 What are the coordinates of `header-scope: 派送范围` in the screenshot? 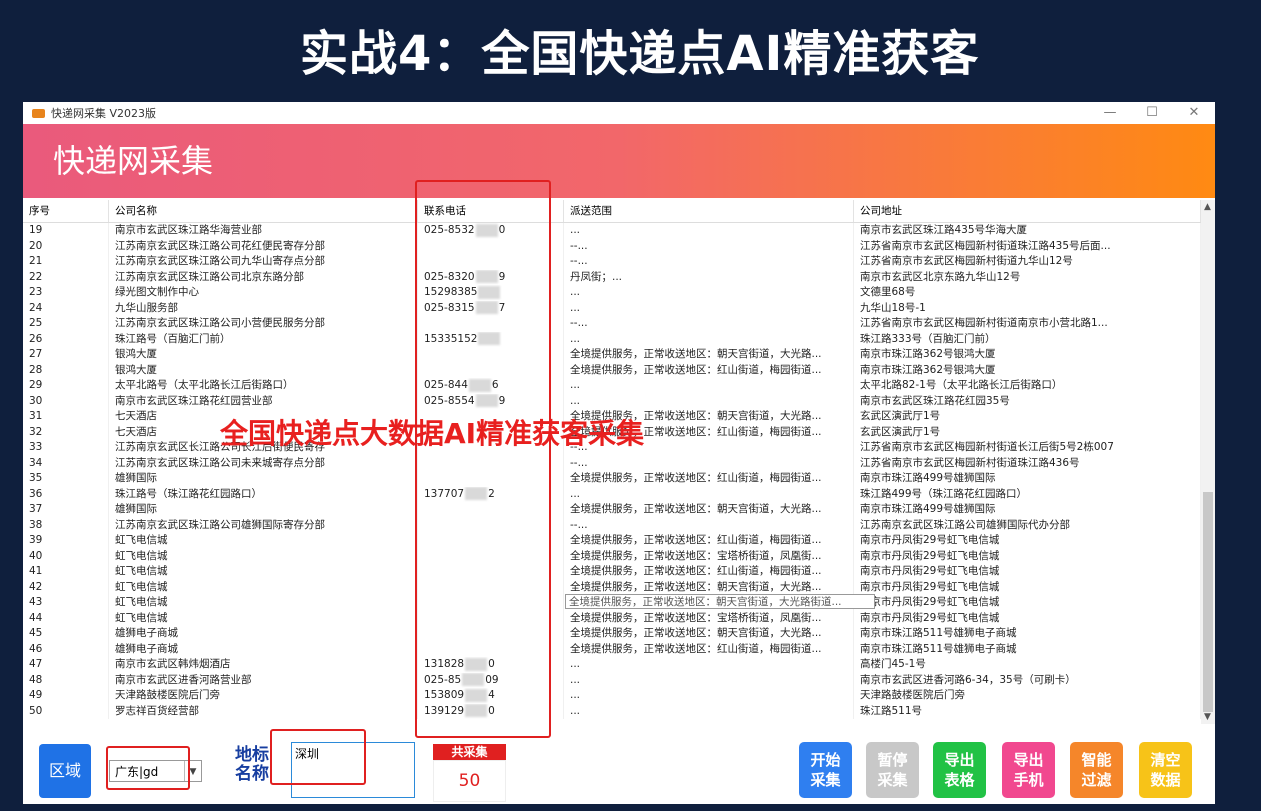 It's located at (709, 211).